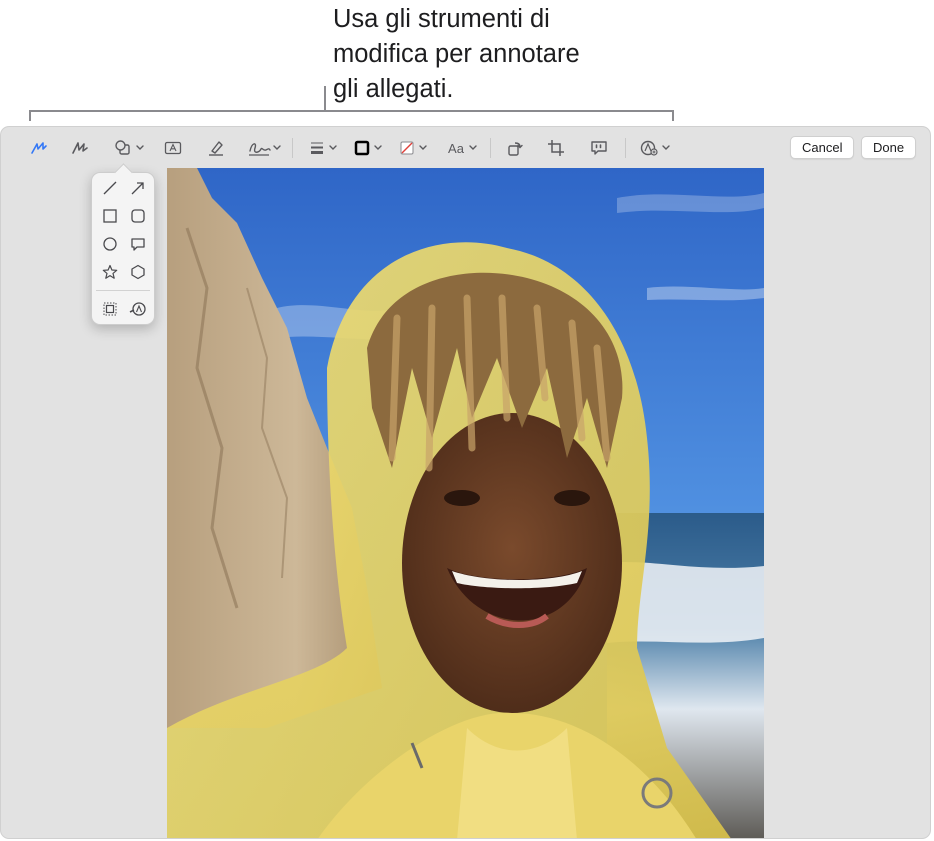  Describe the element at coordinates (369, 148) in the screenshot. I see `border-color-icon` at that location.